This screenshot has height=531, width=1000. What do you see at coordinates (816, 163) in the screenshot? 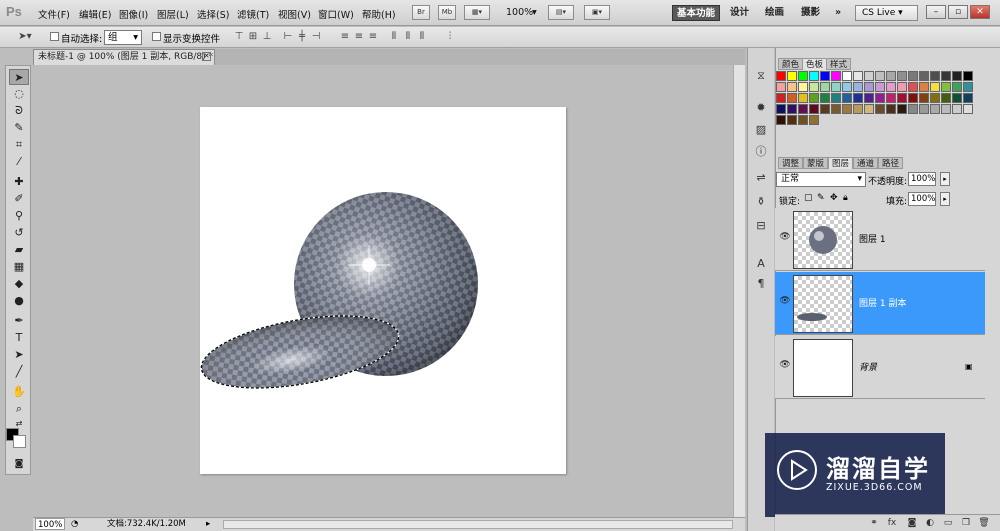
I see `tab-masks: 蒙版` at bounding box center [816, 163].